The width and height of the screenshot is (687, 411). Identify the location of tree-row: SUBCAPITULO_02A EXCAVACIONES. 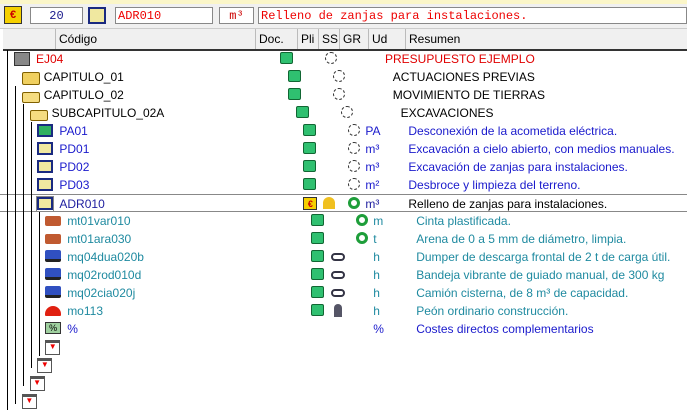
(343, 113).